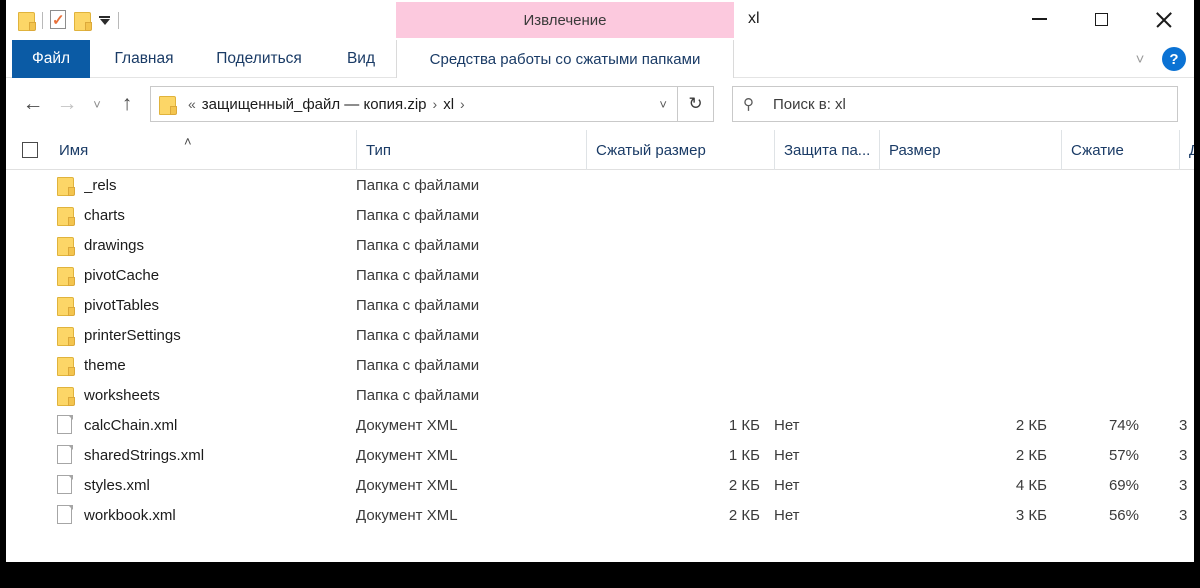 Image resolution: width=1200 pixels, height=588 pixels. What do you see at coordinates (600, 185) in the screenshot?
I see `table-row: _rels Папка с файлами` at bounding box center [600, 185].